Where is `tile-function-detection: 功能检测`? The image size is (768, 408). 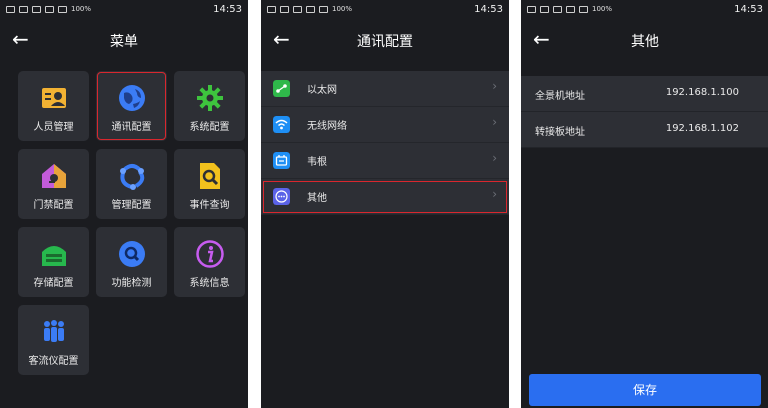 tile-function-detection: 功能检测 is located at coordinates (131, 262).